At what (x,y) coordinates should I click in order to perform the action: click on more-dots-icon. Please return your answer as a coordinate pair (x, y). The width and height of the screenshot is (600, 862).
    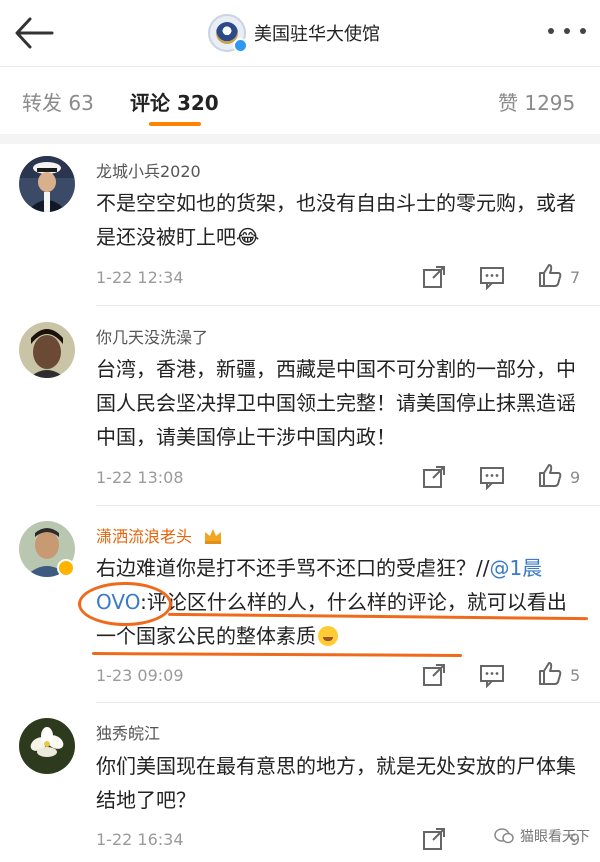
    Looking at the image, I should click on (567, 31).